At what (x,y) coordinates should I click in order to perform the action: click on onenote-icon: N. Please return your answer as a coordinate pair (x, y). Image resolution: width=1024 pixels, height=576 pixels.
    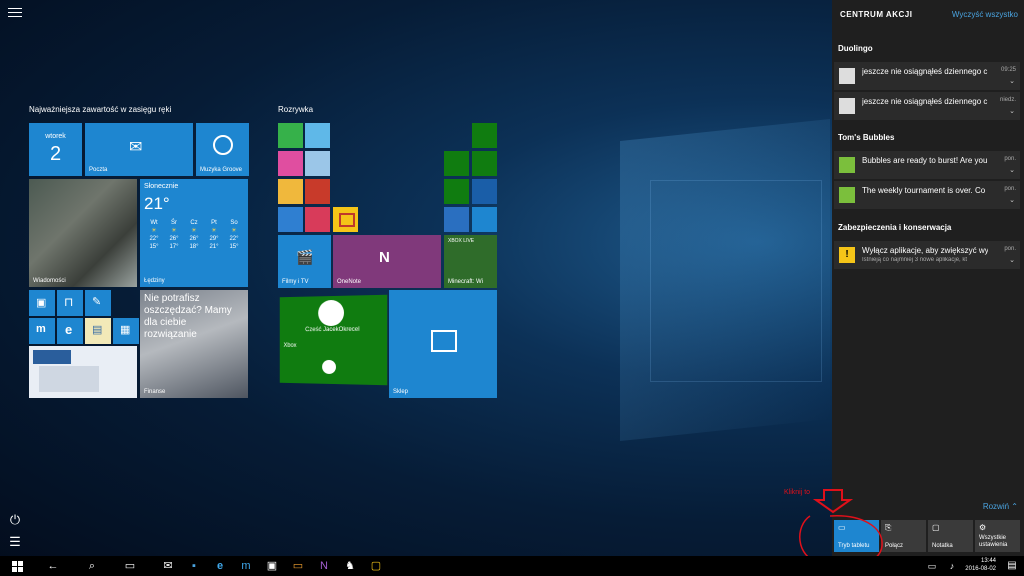
    Looking at the image, I should click on (384, 257).